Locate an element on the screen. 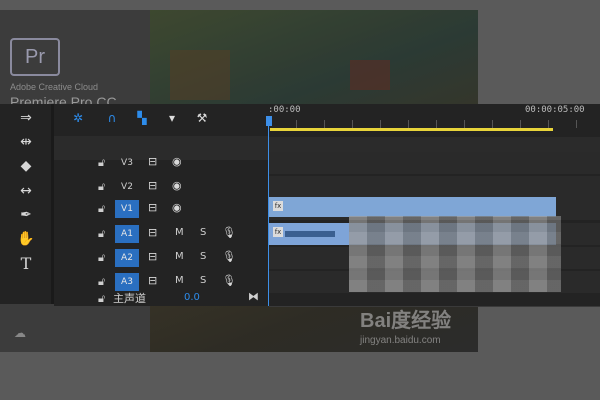 This screenshot has width=600, height=400. master-track: 🔓︎ 主声道 0.0 ⧓ is located at coordinates (161, 298).